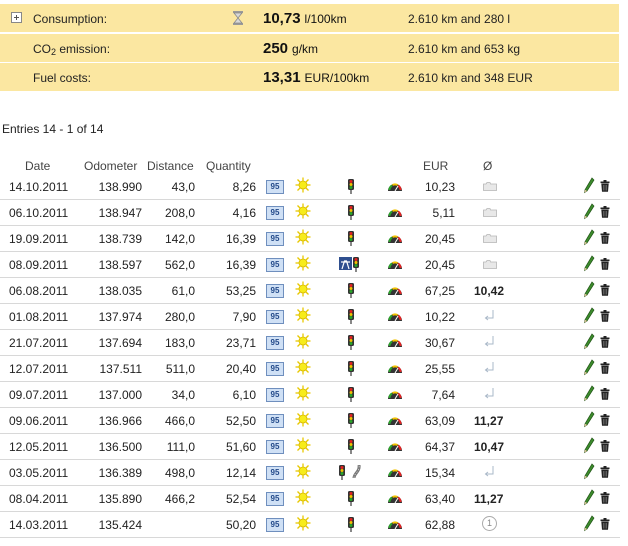  Describe the element at coordinates (110, 166) in the screenshot. I see `col-odometer: Odometer` at that location.